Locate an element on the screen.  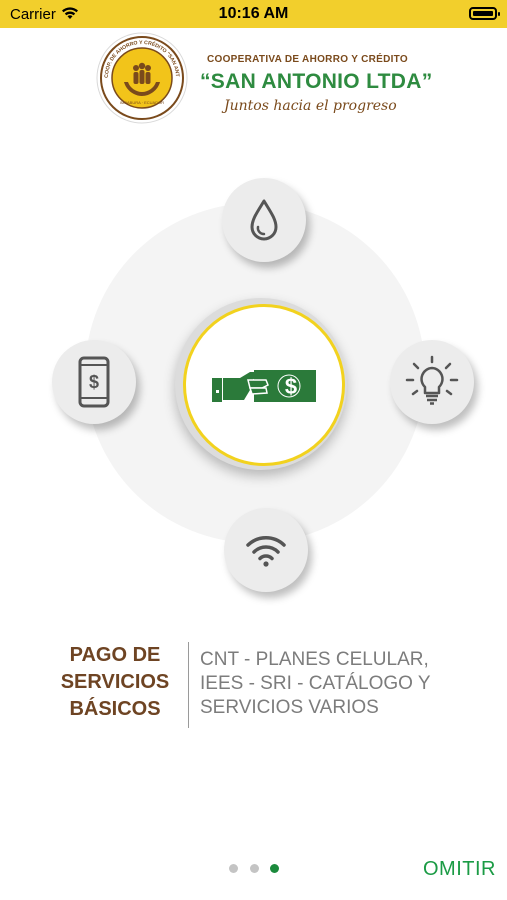
cooperative-slogan: Juntos hacia el progreso is located at coordinates (310, 106).